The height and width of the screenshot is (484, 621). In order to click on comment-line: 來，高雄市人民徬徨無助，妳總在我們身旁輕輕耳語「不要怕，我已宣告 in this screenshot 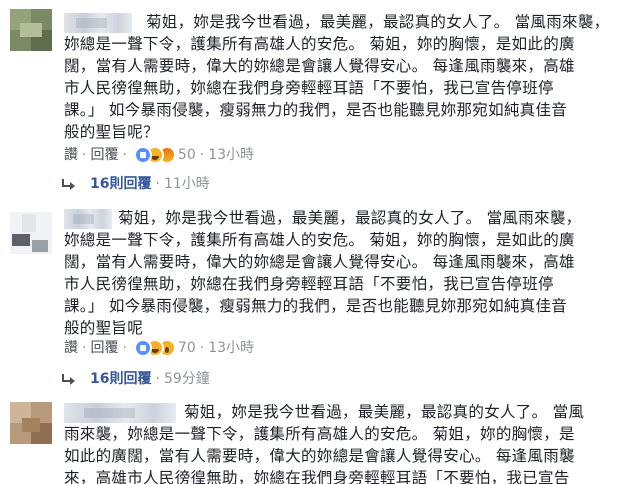, I will do `click(317, 476)`.